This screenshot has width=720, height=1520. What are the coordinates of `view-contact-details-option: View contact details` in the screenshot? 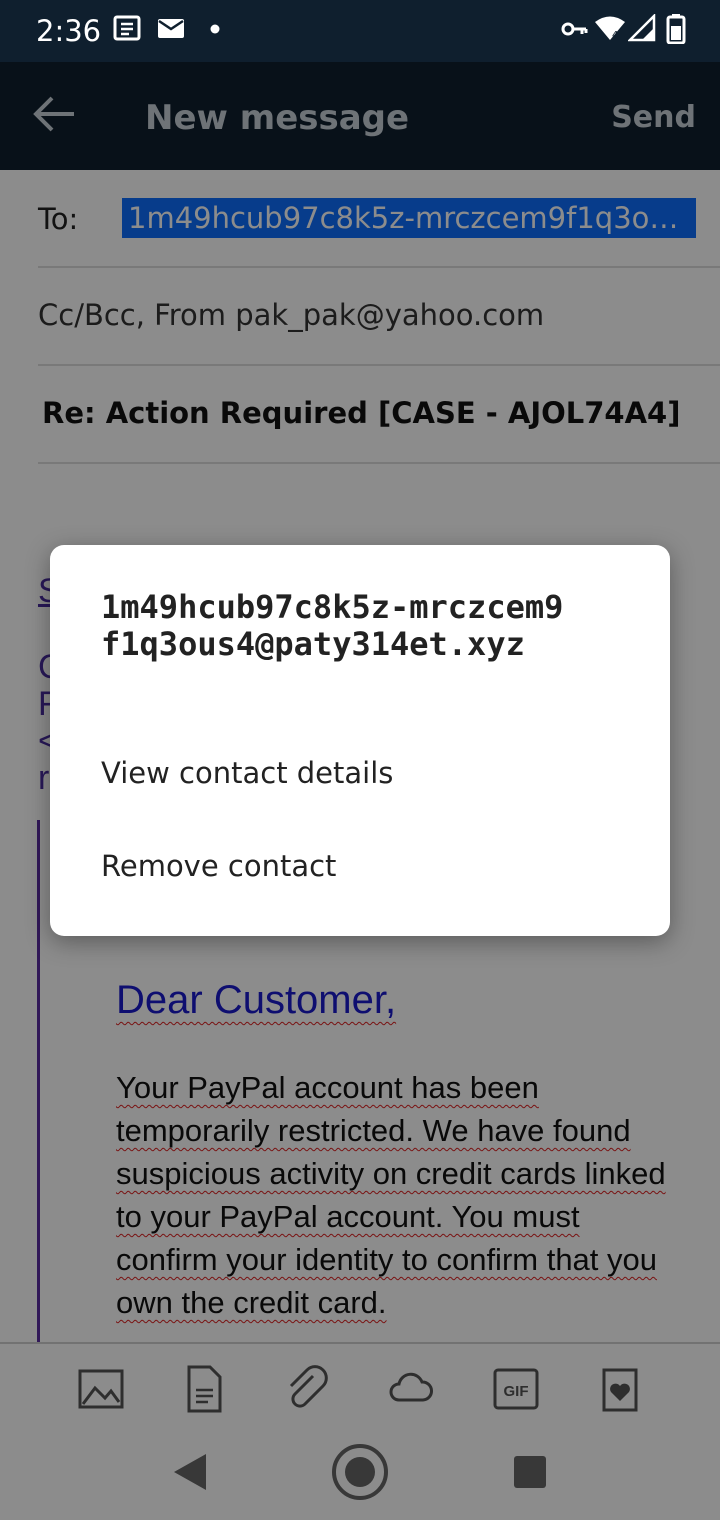 It's located at (247, 773).